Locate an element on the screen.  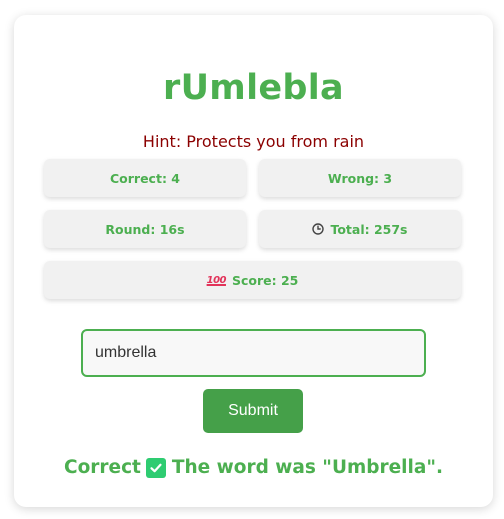
correct-count-box: Correct: 4 is located at coordinates (145, 178).